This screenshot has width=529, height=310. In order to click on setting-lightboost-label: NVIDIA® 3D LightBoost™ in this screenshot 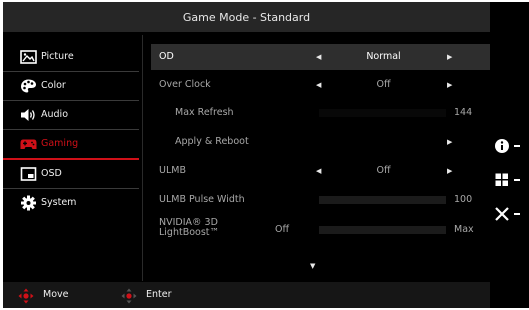, I will do `click(189, 228)`.